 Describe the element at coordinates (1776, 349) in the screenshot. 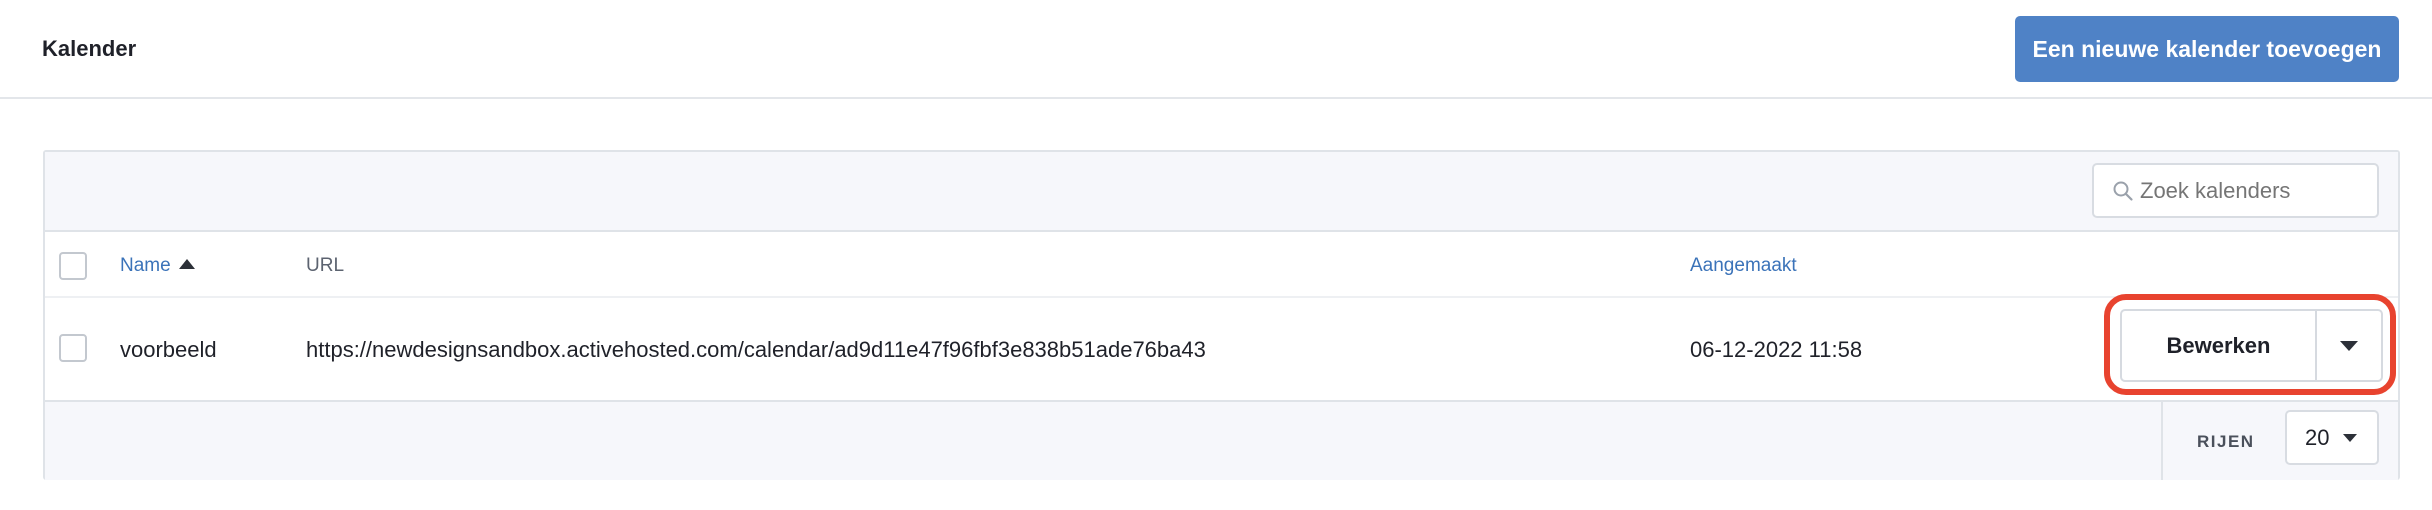

I see `calendar-created-date: 06-12-2022 11:58` at that location.